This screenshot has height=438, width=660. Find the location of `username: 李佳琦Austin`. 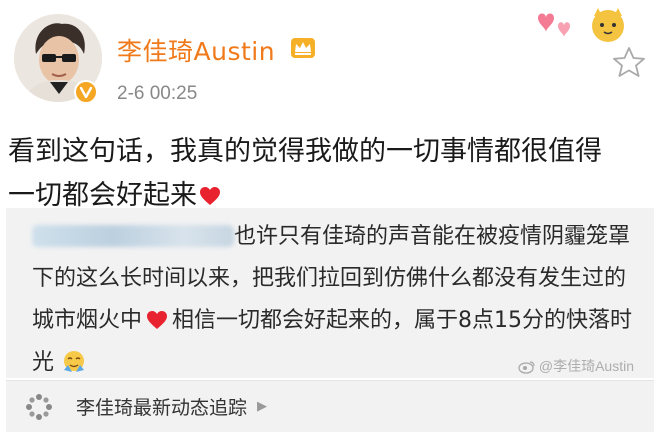

username: 李佳琦Austin is located at coordinates (196, 50).